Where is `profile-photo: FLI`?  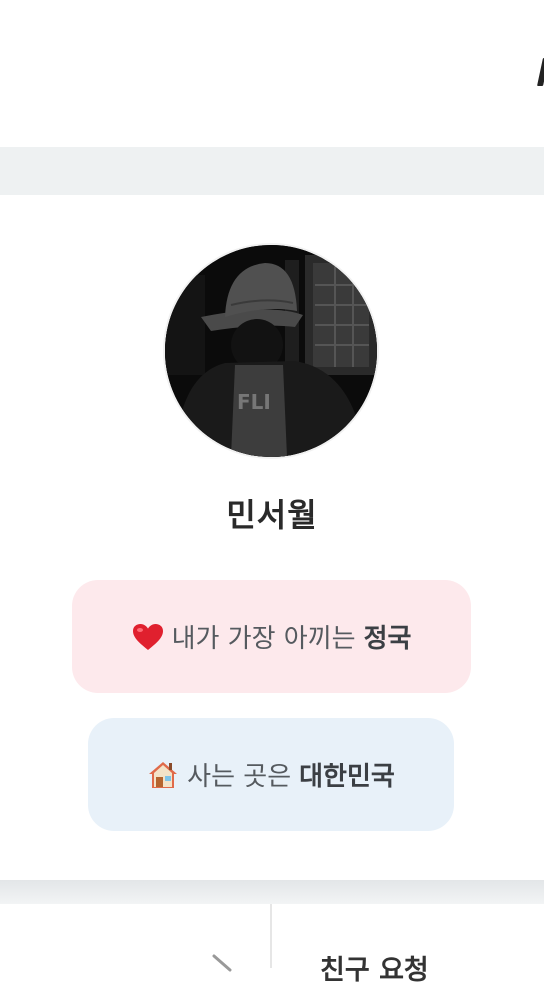 profile-photo: FLI is located at coordinates (271, 351).